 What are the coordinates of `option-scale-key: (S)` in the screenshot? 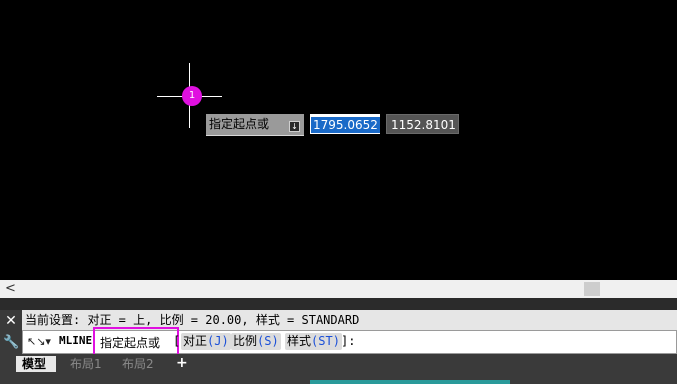 It's located at (268, 341).